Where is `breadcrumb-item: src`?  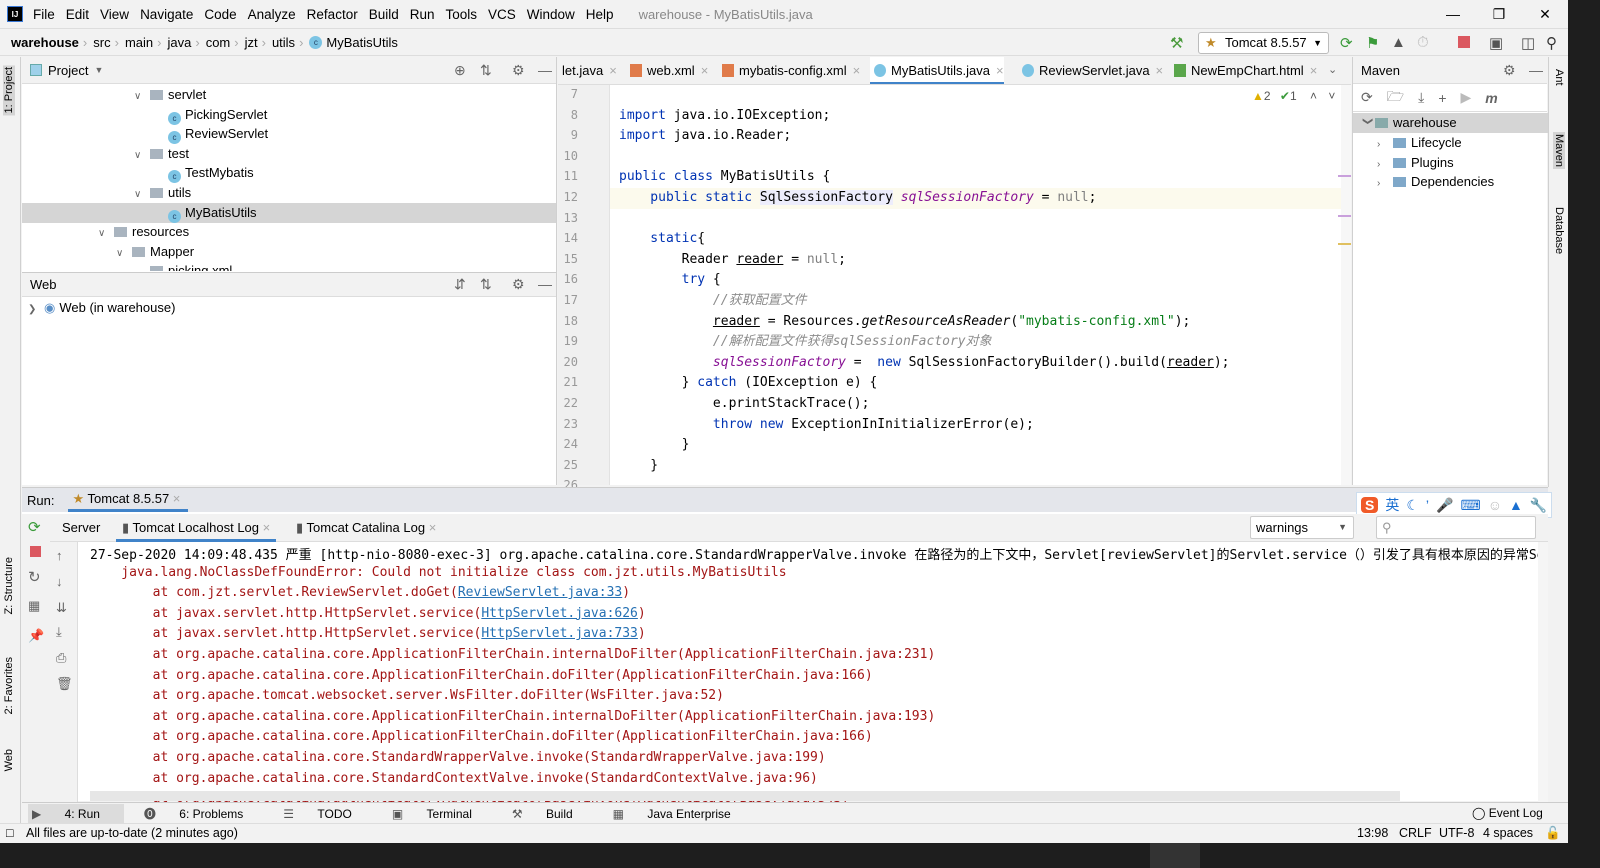 breadcrumb-item: src is located at coordinates (101, 42).